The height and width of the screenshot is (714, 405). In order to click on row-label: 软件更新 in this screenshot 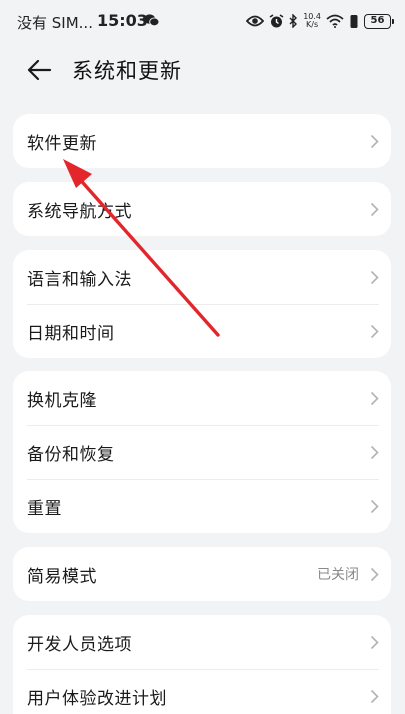, I will do `click(62, 143)`.